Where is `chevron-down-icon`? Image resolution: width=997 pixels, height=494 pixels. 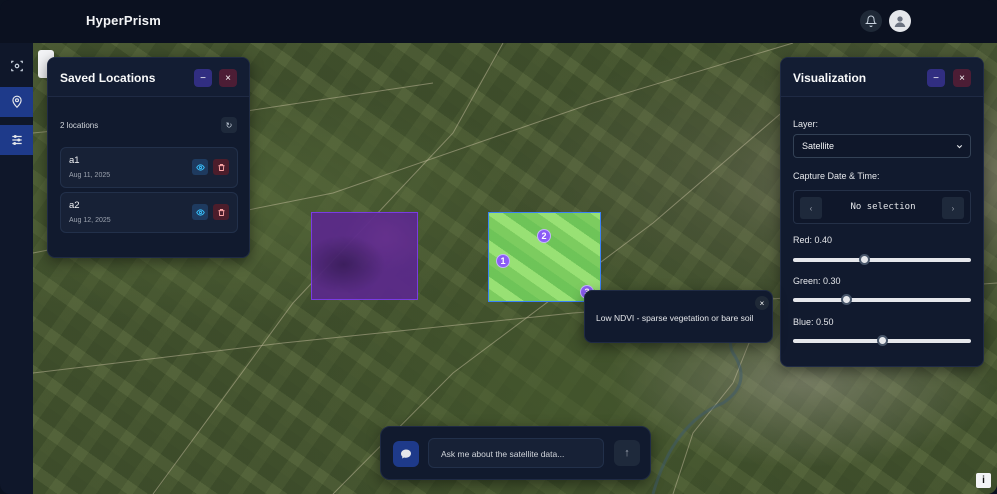
chevron-down-icon is located at coordinates (959, 146).